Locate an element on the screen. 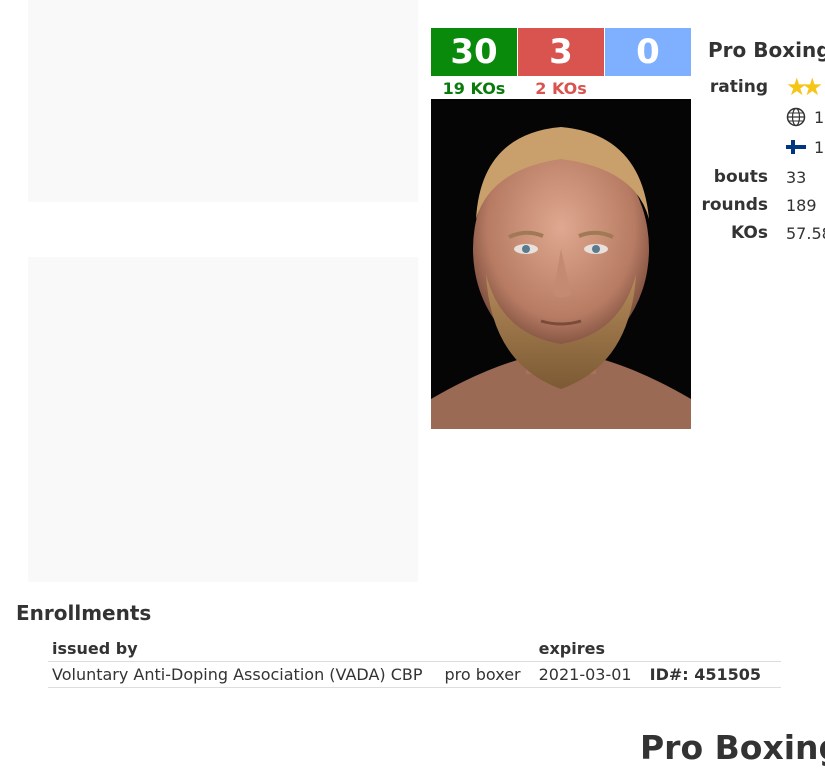 The height and width of the screenshot is (780, 825). losses-kos: 2 KOs is located at coordinates (561, 88).